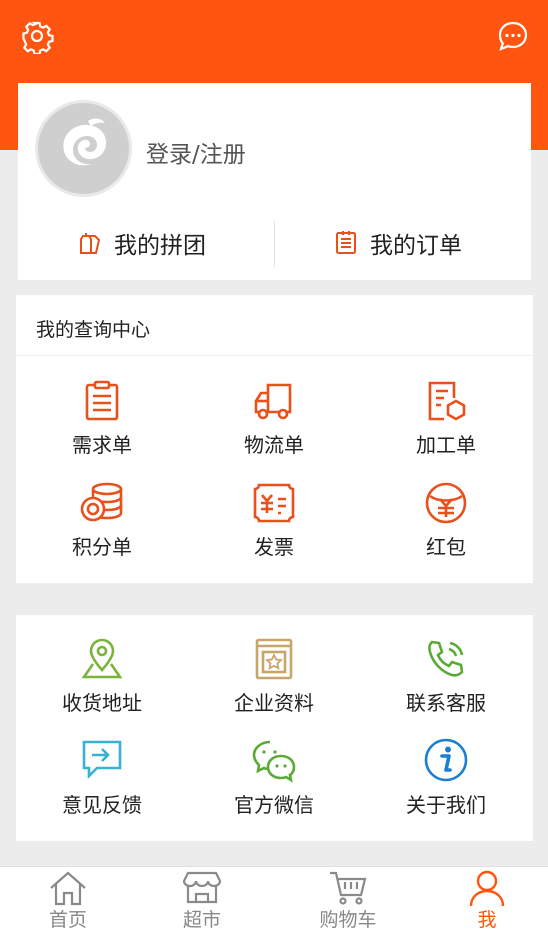  I want to click on tab-me: 我, so click(487, 900).